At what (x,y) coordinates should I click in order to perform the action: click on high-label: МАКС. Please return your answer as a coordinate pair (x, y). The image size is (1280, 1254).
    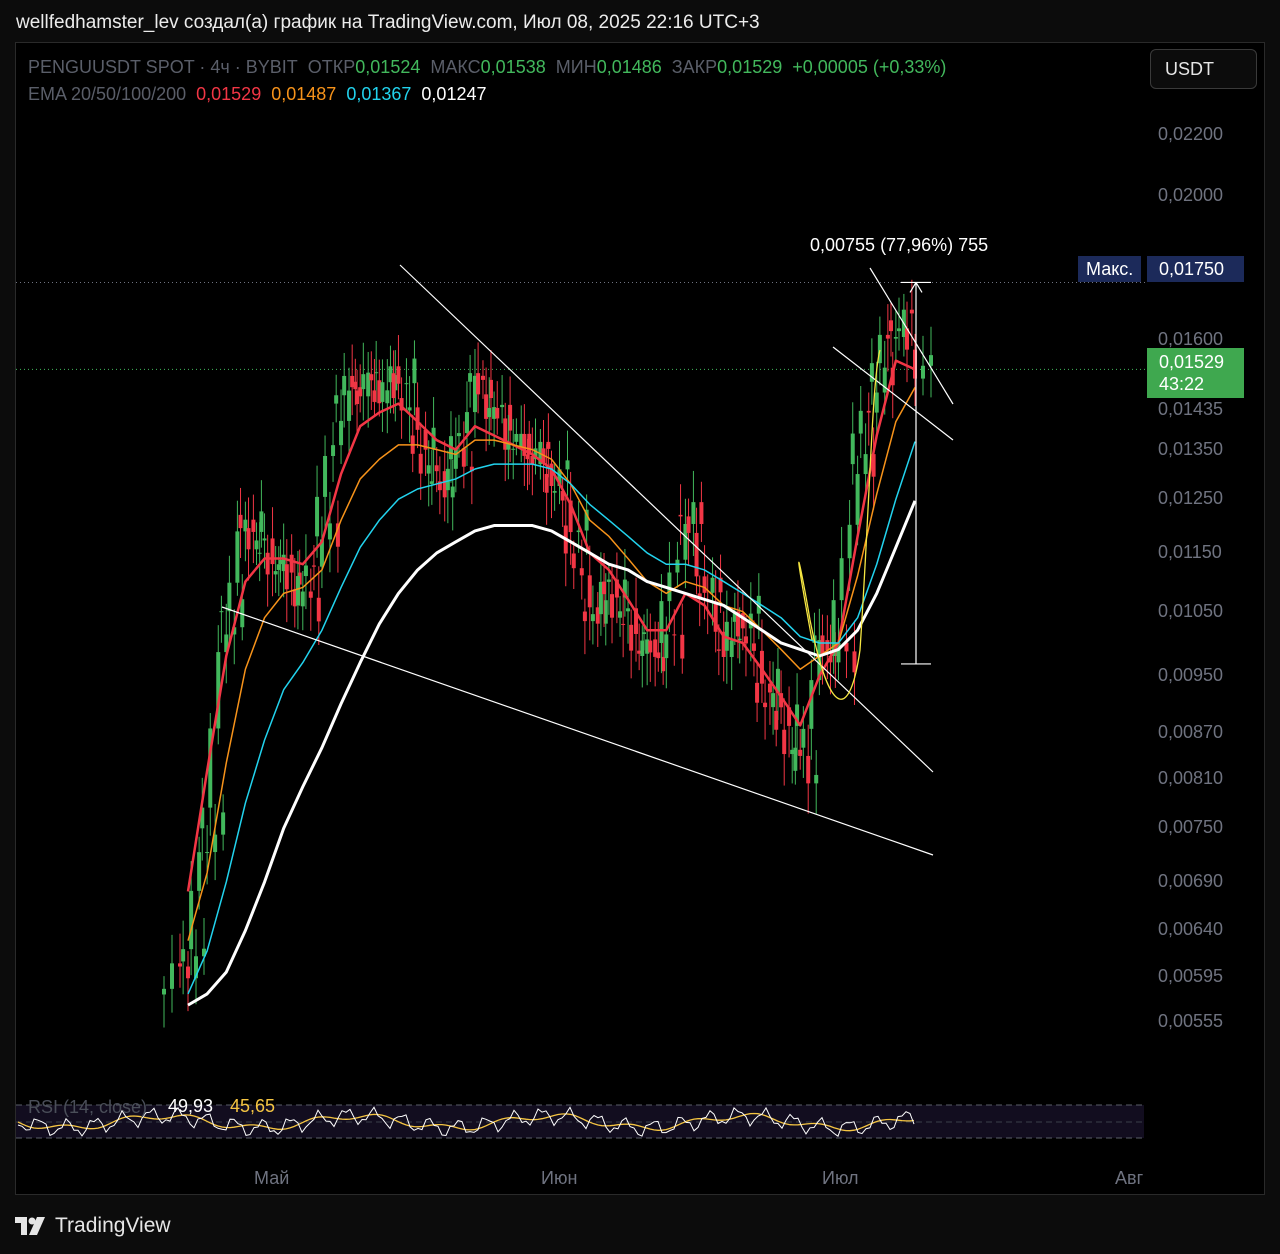
    Looking at the image, I should click on (455, 67).